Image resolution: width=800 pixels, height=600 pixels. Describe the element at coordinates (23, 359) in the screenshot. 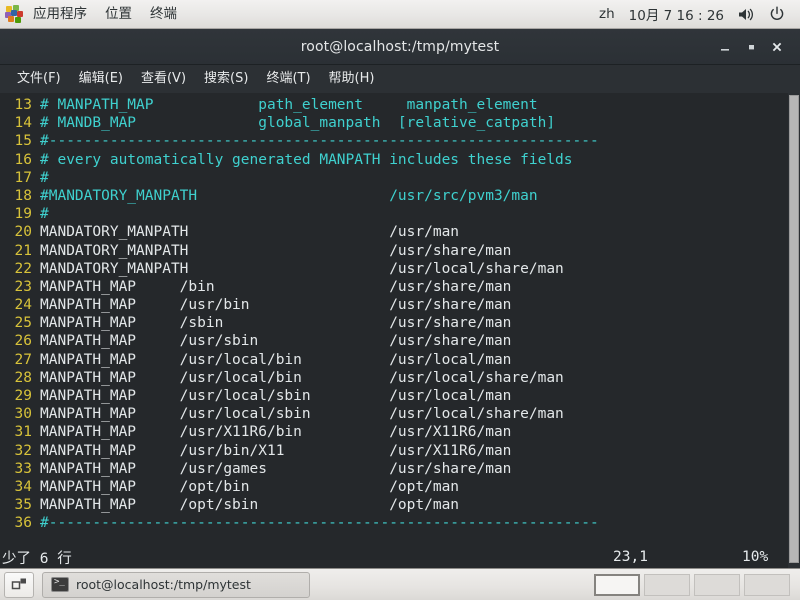

I see `line-number: 27` at that location.